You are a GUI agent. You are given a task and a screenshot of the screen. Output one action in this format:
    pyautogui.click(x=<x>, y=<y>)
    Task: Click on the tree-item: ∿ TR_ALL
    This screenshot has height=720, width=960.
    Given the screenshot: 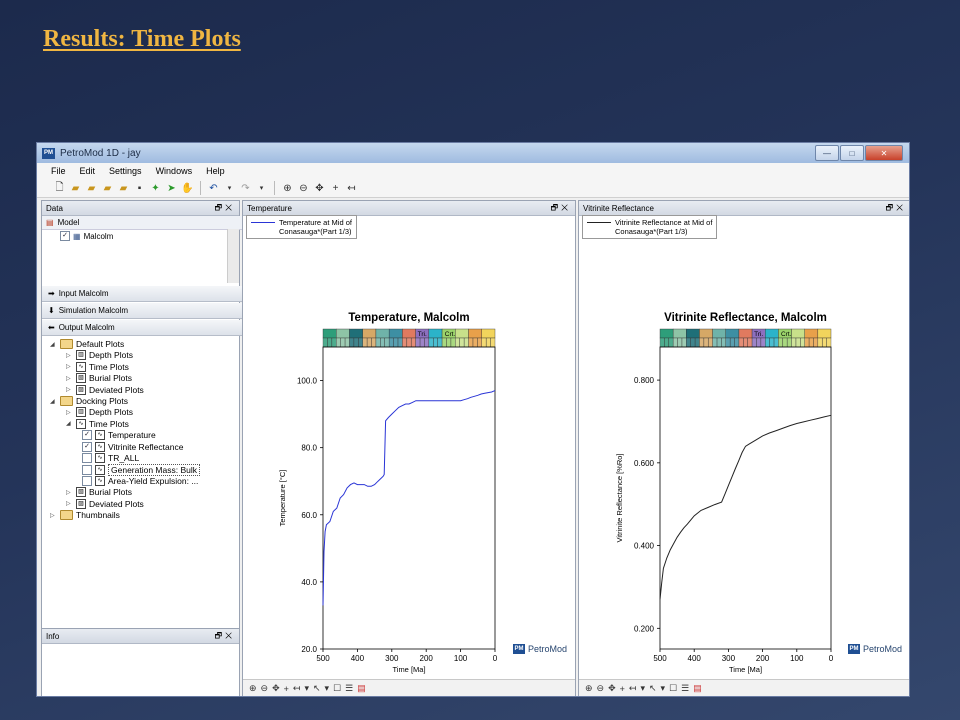 What is the action you would take?
    pyautogui.click(x=110, y=458)
    